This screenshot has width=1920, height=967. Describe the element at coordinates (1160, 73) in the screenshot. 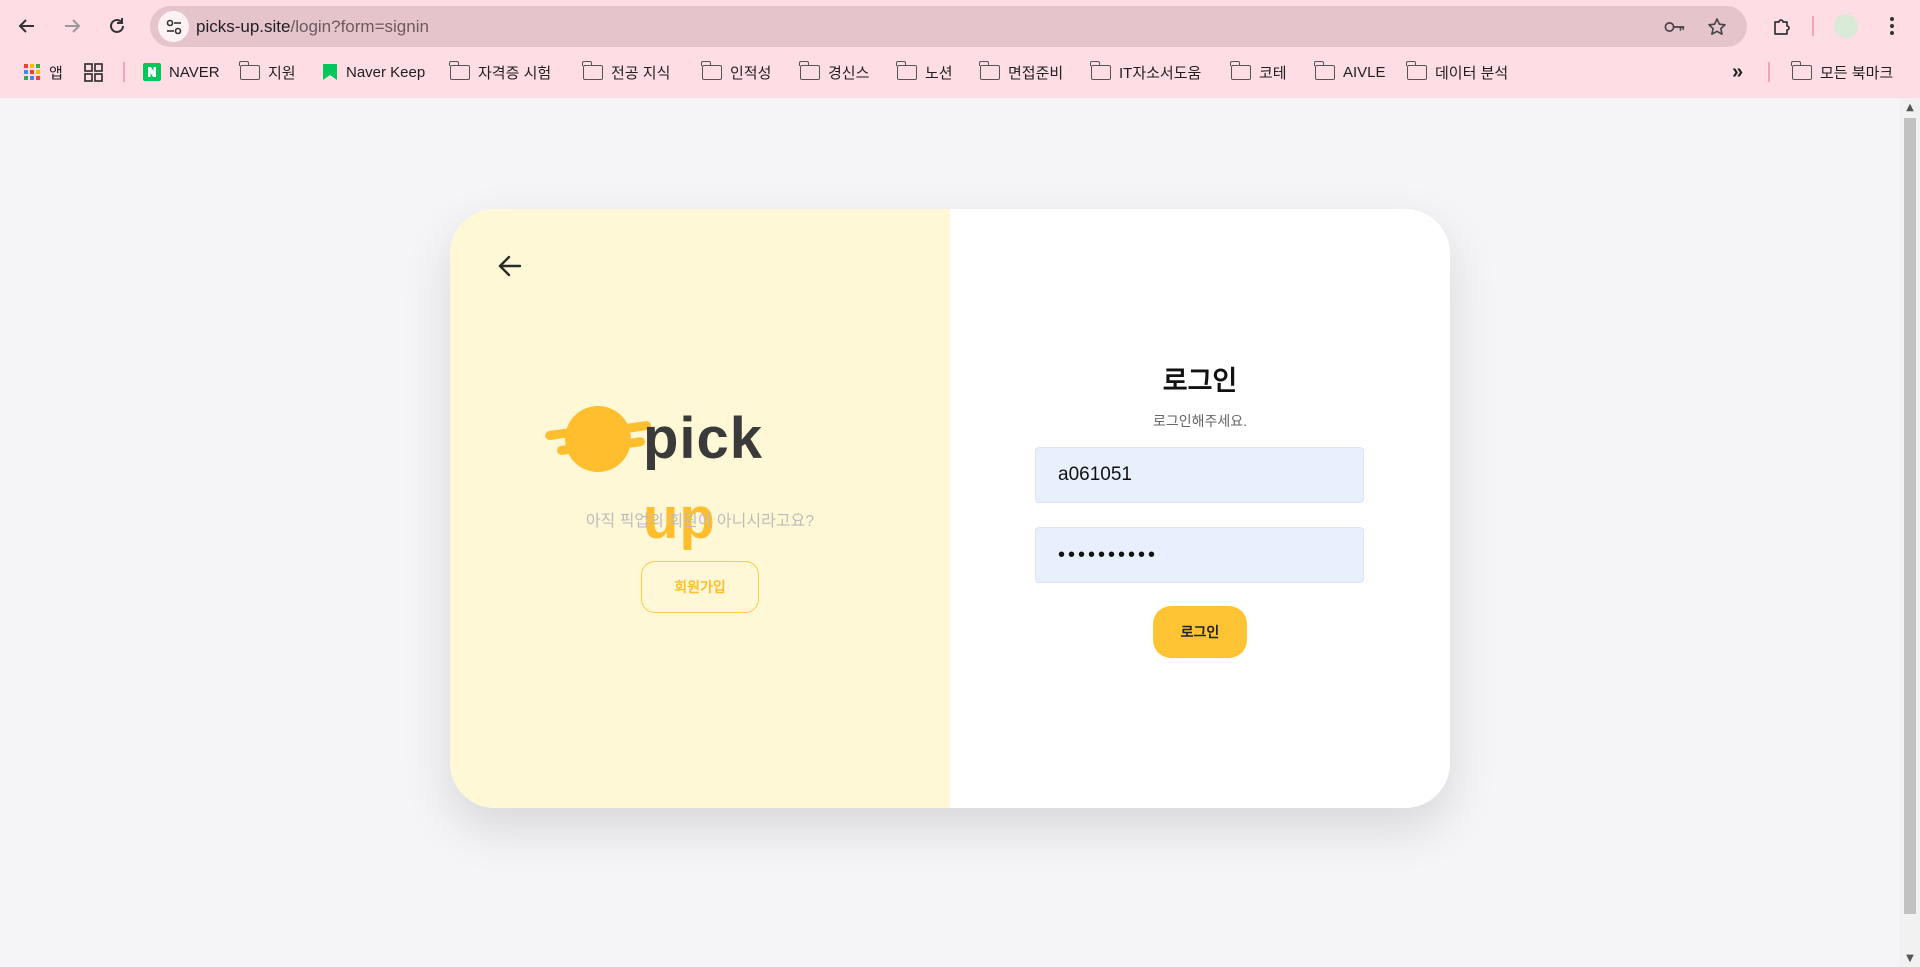

I see `bookmark-label: IT자소서도움` at that location.